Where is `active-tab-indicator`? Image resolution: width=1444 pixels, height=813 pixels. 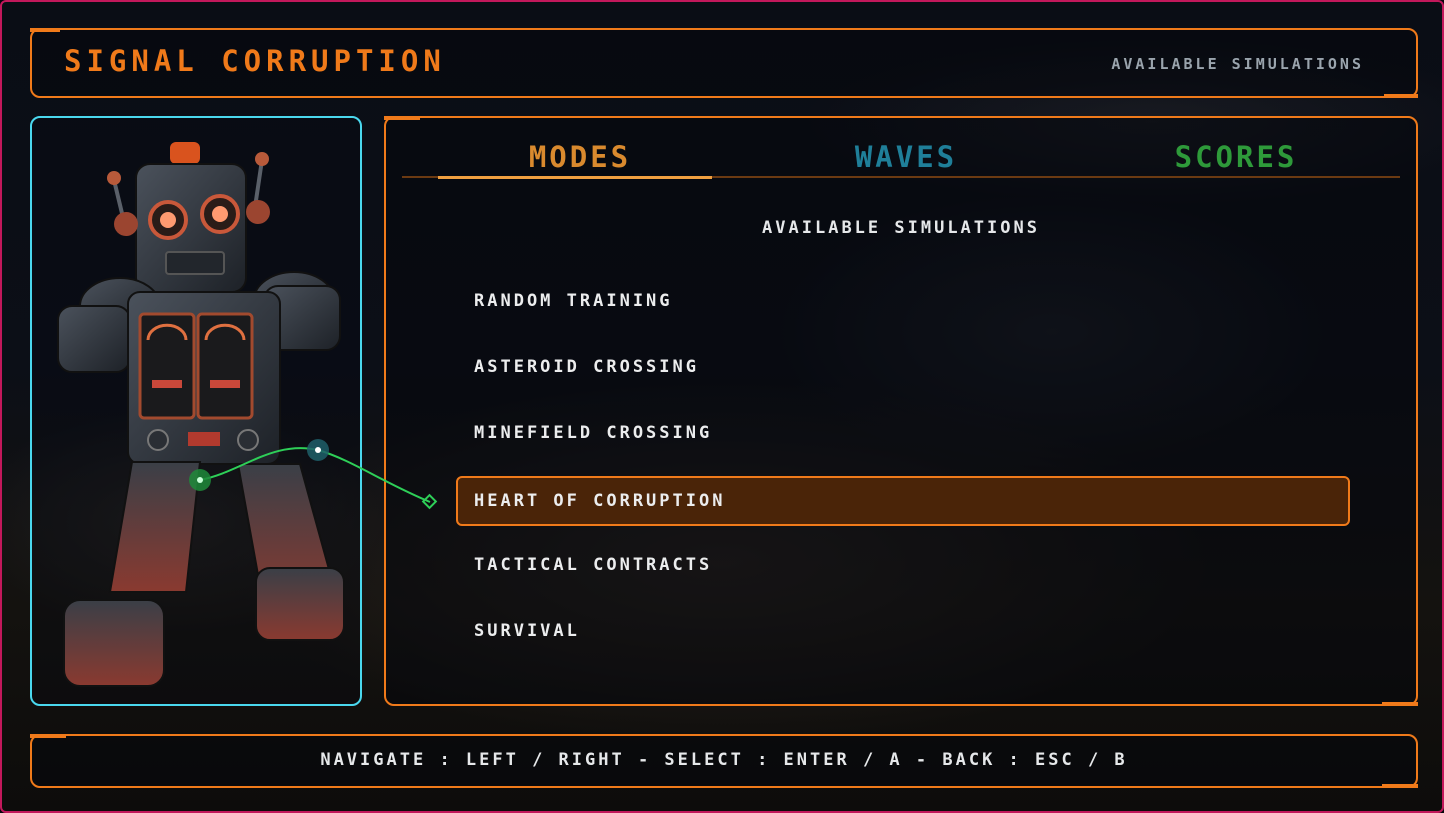 active-tab-indicator is located at coordinates (575, 177).